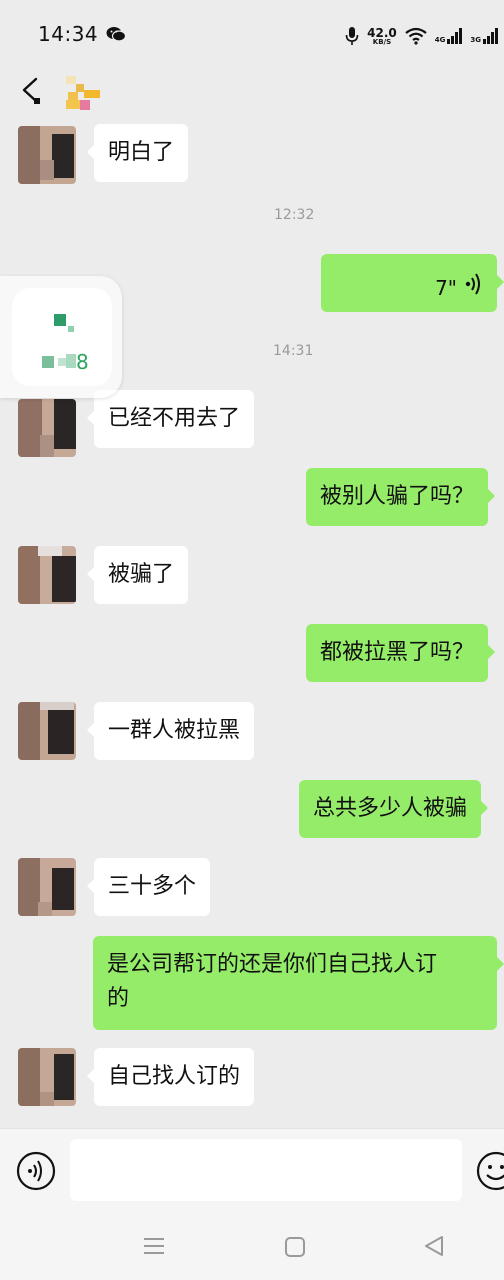 The height and width of the screenshot is (1280, 504). Describe the element at coordinates (170, 419) in the screenshot. I see `message-bubble-incoming: 已经不用去了` at that location.